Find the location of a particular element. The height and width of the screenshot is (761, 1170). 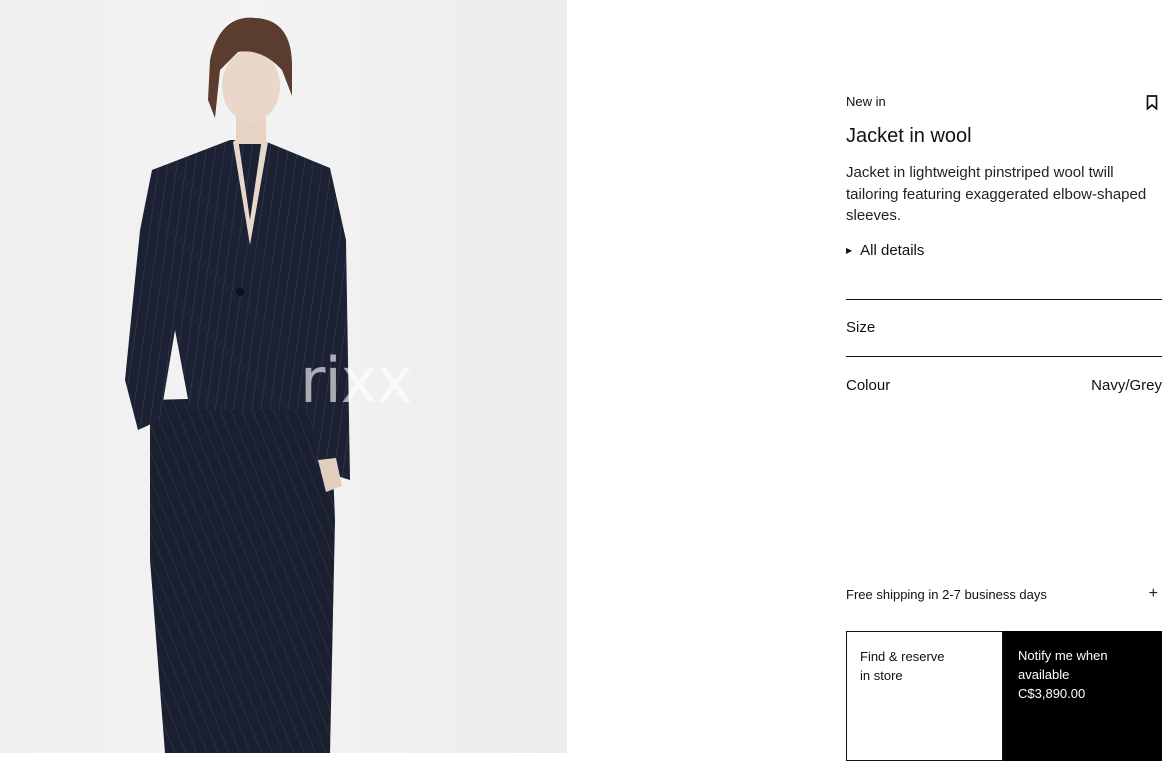

all-details-toggle: ▶ All details is located at coordinates (885, 250).